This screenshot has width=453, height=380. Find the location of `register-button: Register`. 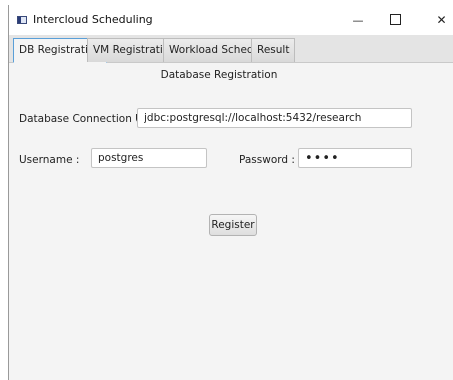

register-button: Register is located at coordinates (233, 225).